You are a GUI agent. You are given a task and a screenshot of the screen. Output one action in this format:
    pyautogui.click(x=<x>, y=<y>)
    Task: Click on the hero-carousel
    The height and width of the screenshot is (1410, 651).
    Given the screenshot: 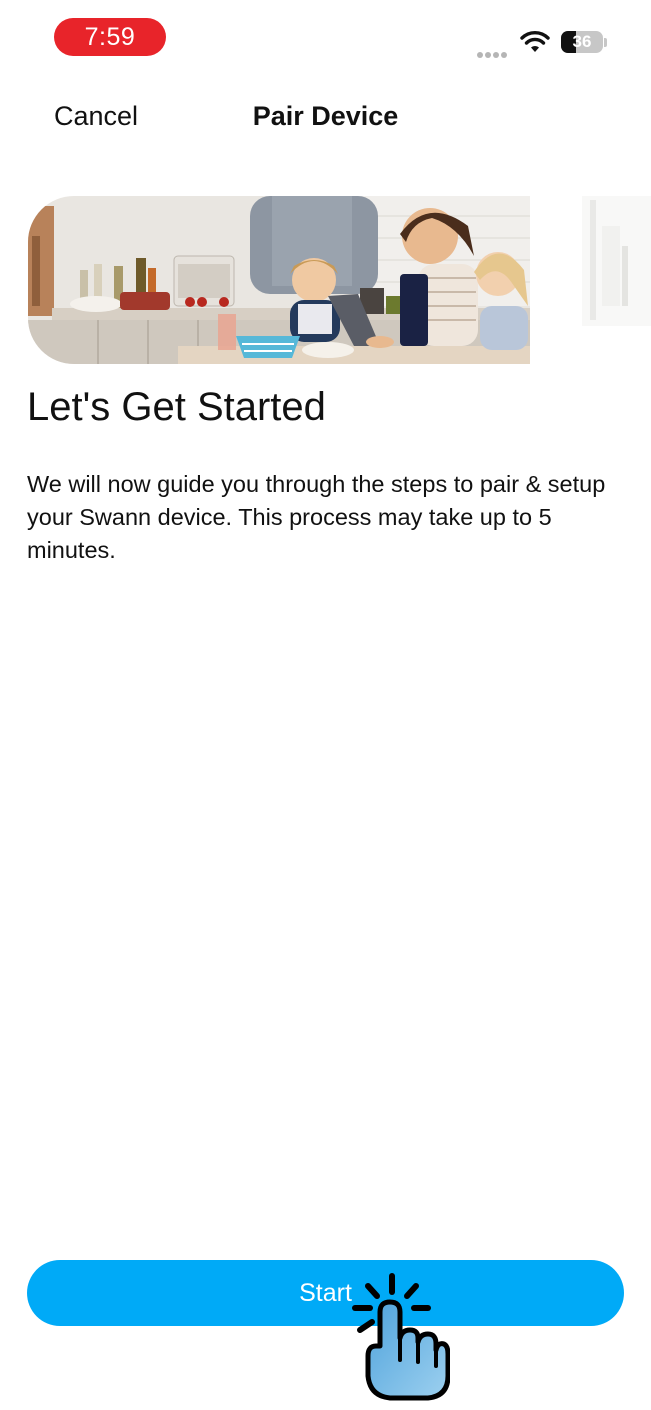 What is the action you would take?
    pyautogui.click(x=325, y=279)
    